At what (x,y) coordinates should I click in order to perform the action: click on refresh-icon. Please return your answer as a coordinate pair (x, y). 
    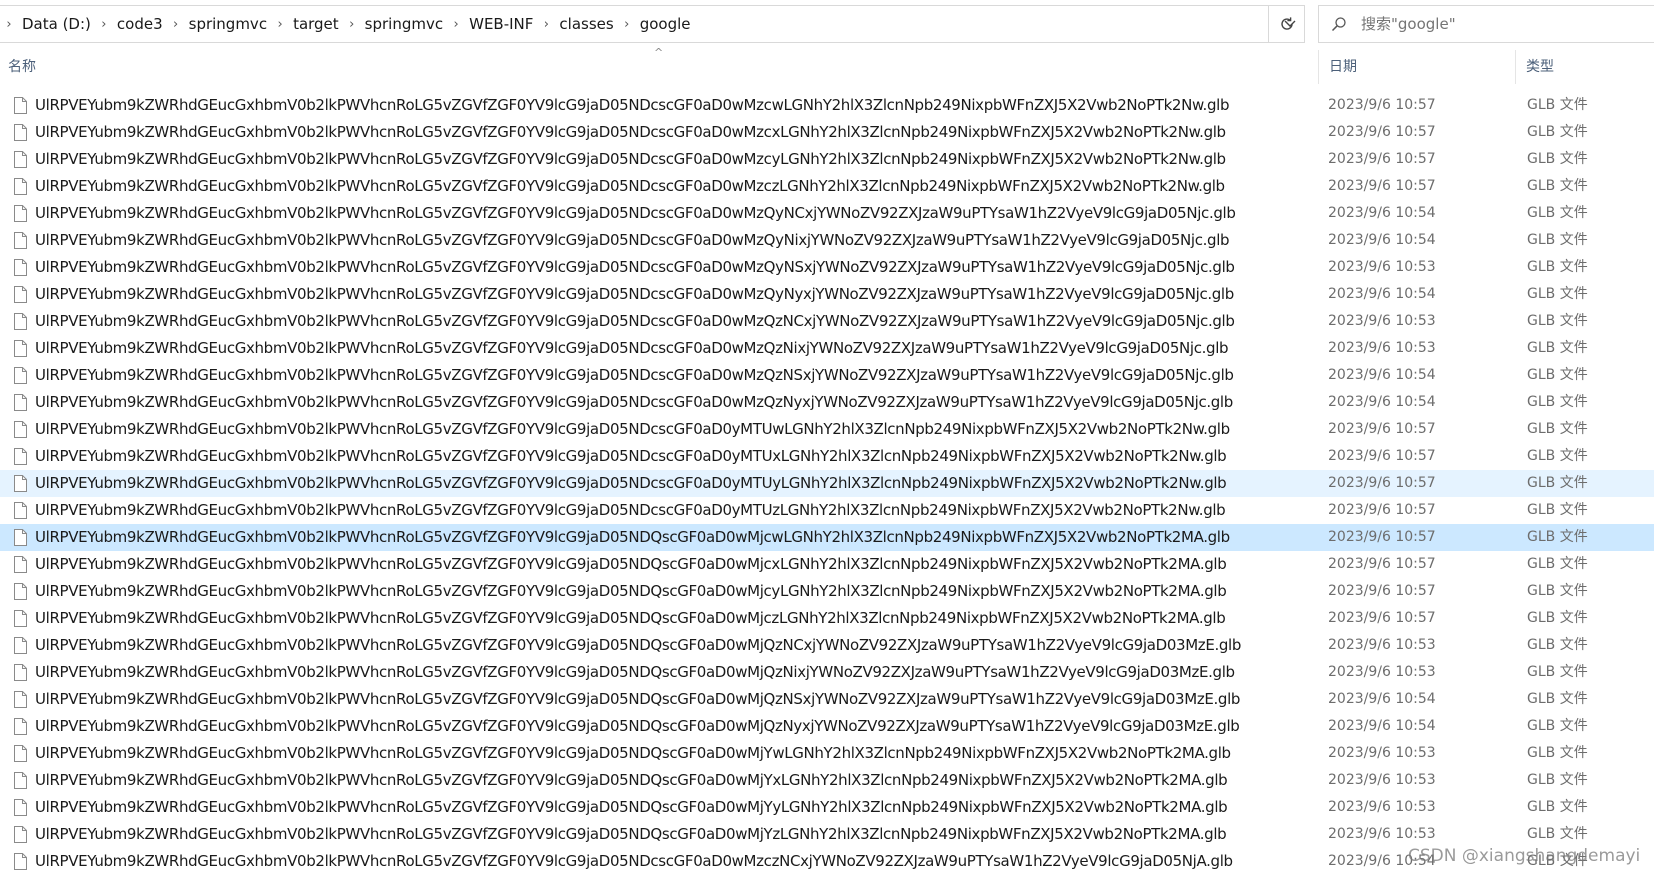
    Looking at the image, I should click on (1287, 23).